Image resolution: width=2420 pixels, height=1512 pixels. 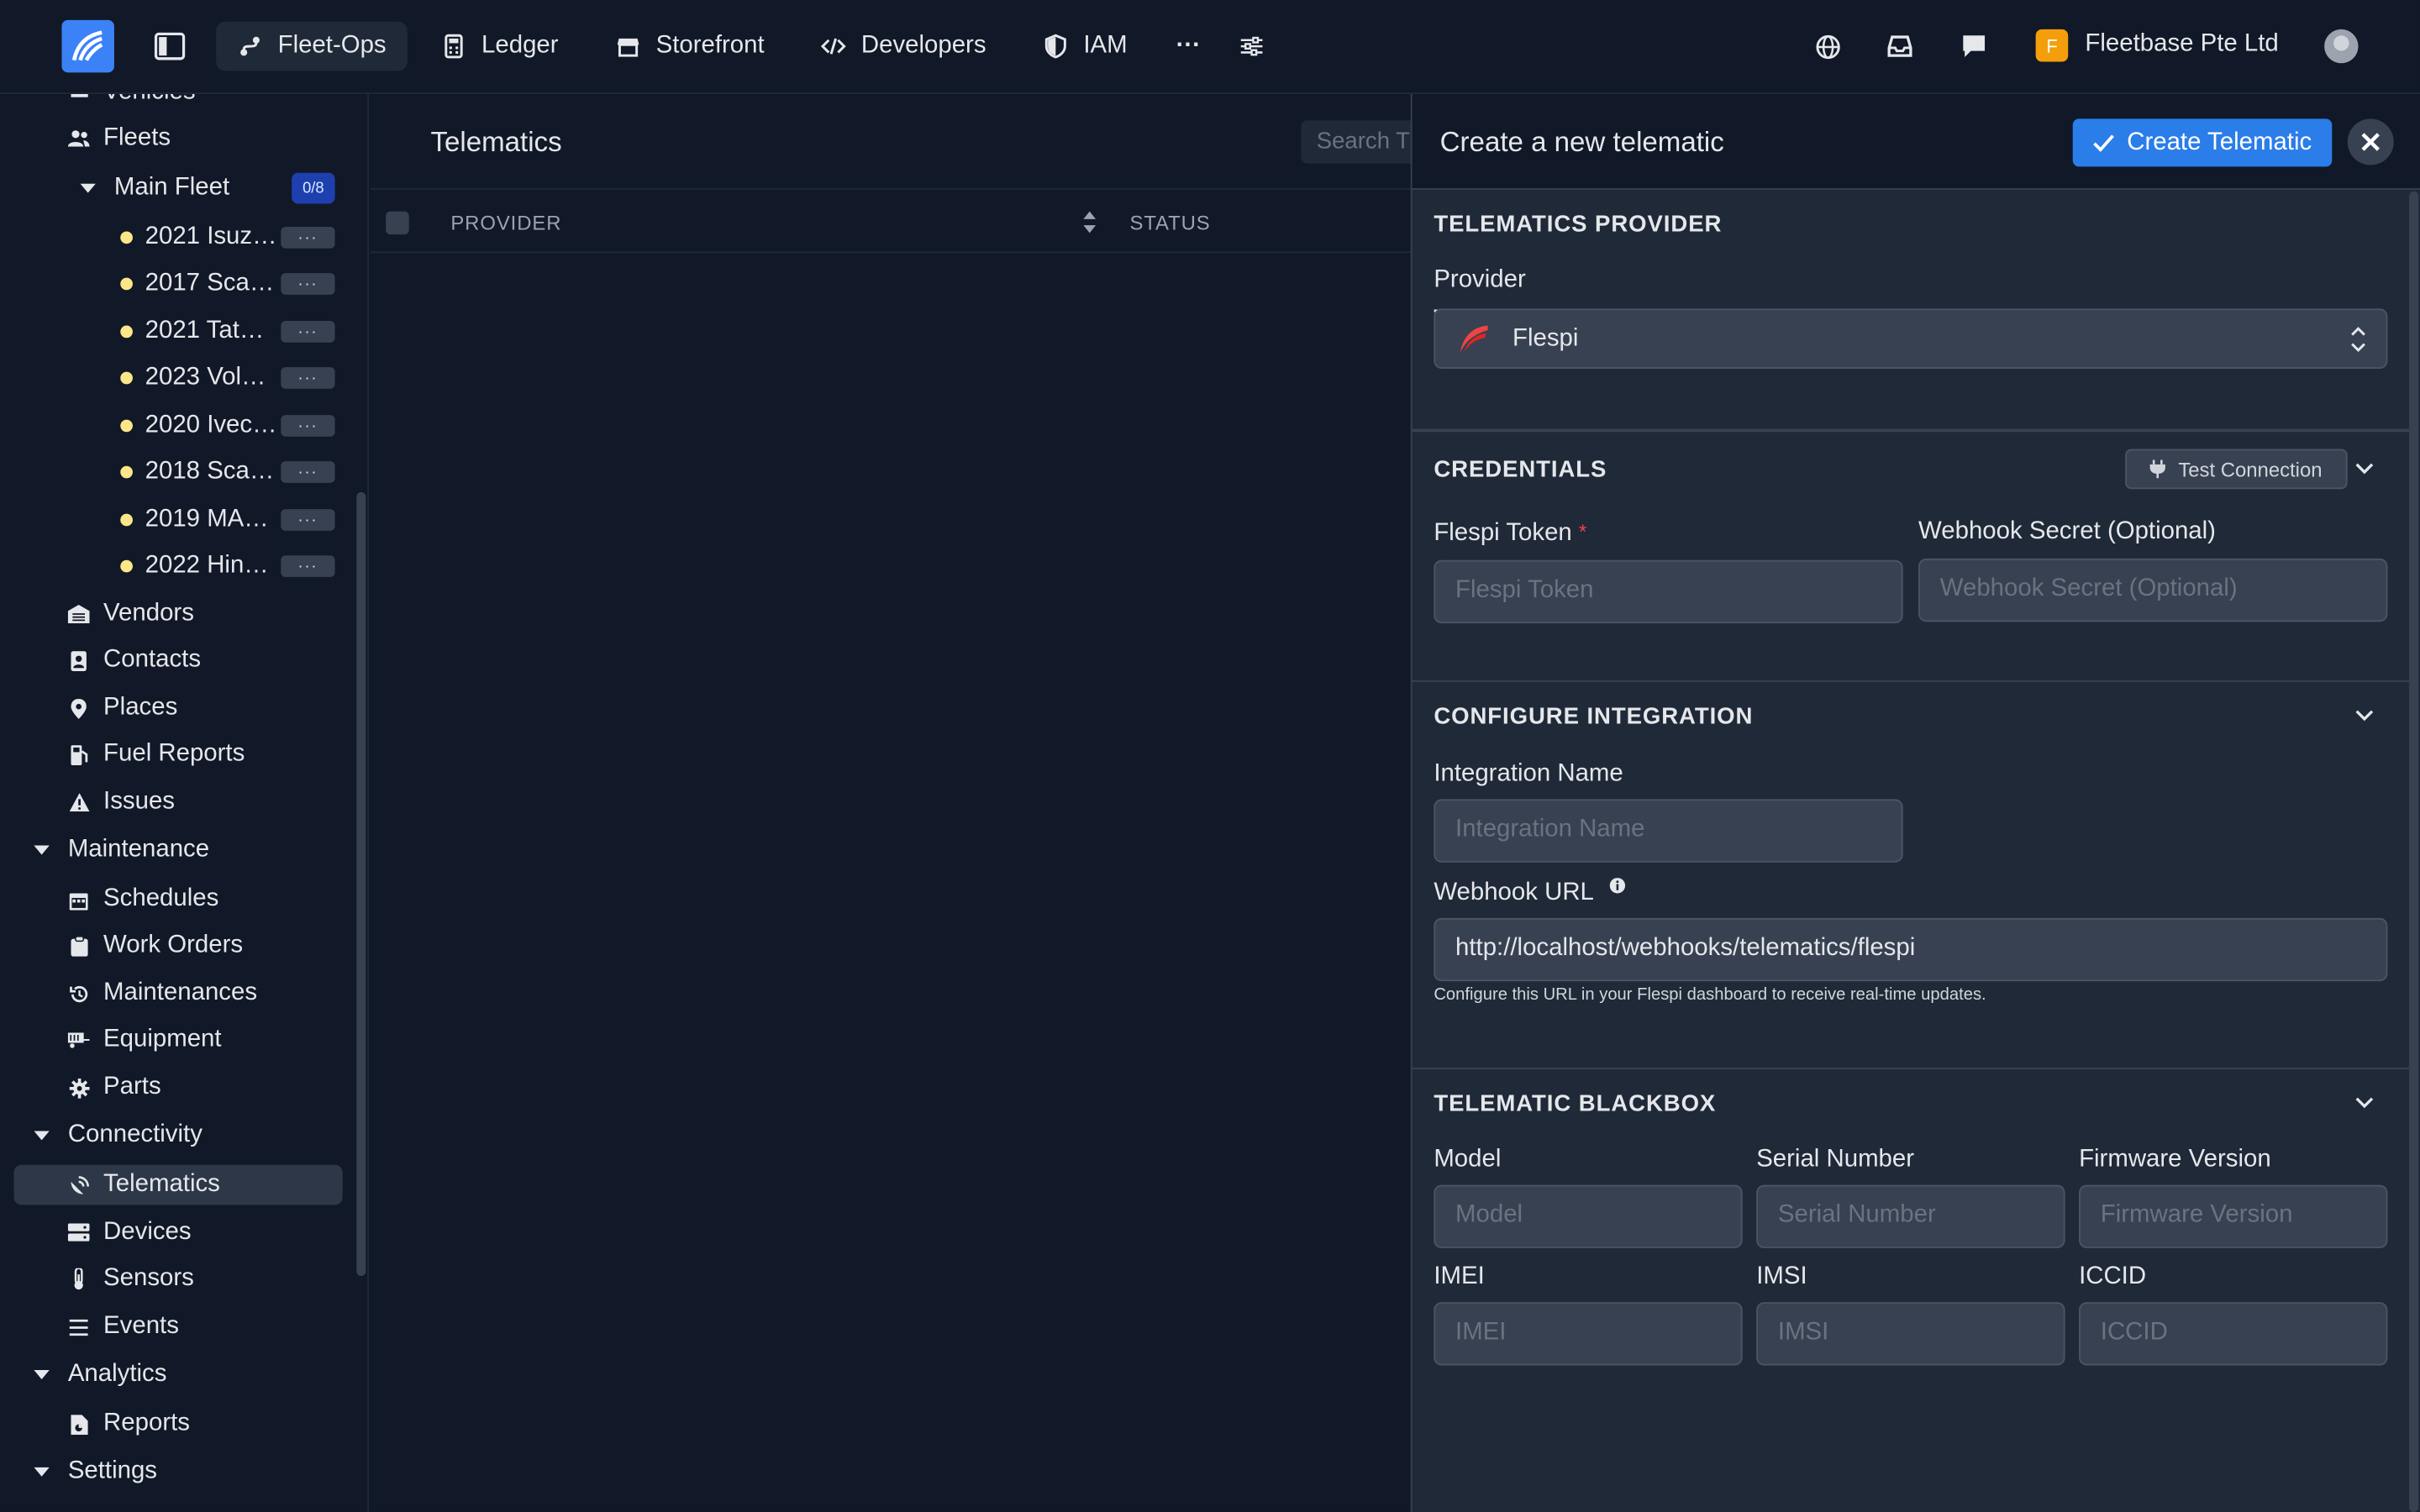 I want to click on org-name: Fleetbase Pte Ltd, so click(x=2181, y=45).